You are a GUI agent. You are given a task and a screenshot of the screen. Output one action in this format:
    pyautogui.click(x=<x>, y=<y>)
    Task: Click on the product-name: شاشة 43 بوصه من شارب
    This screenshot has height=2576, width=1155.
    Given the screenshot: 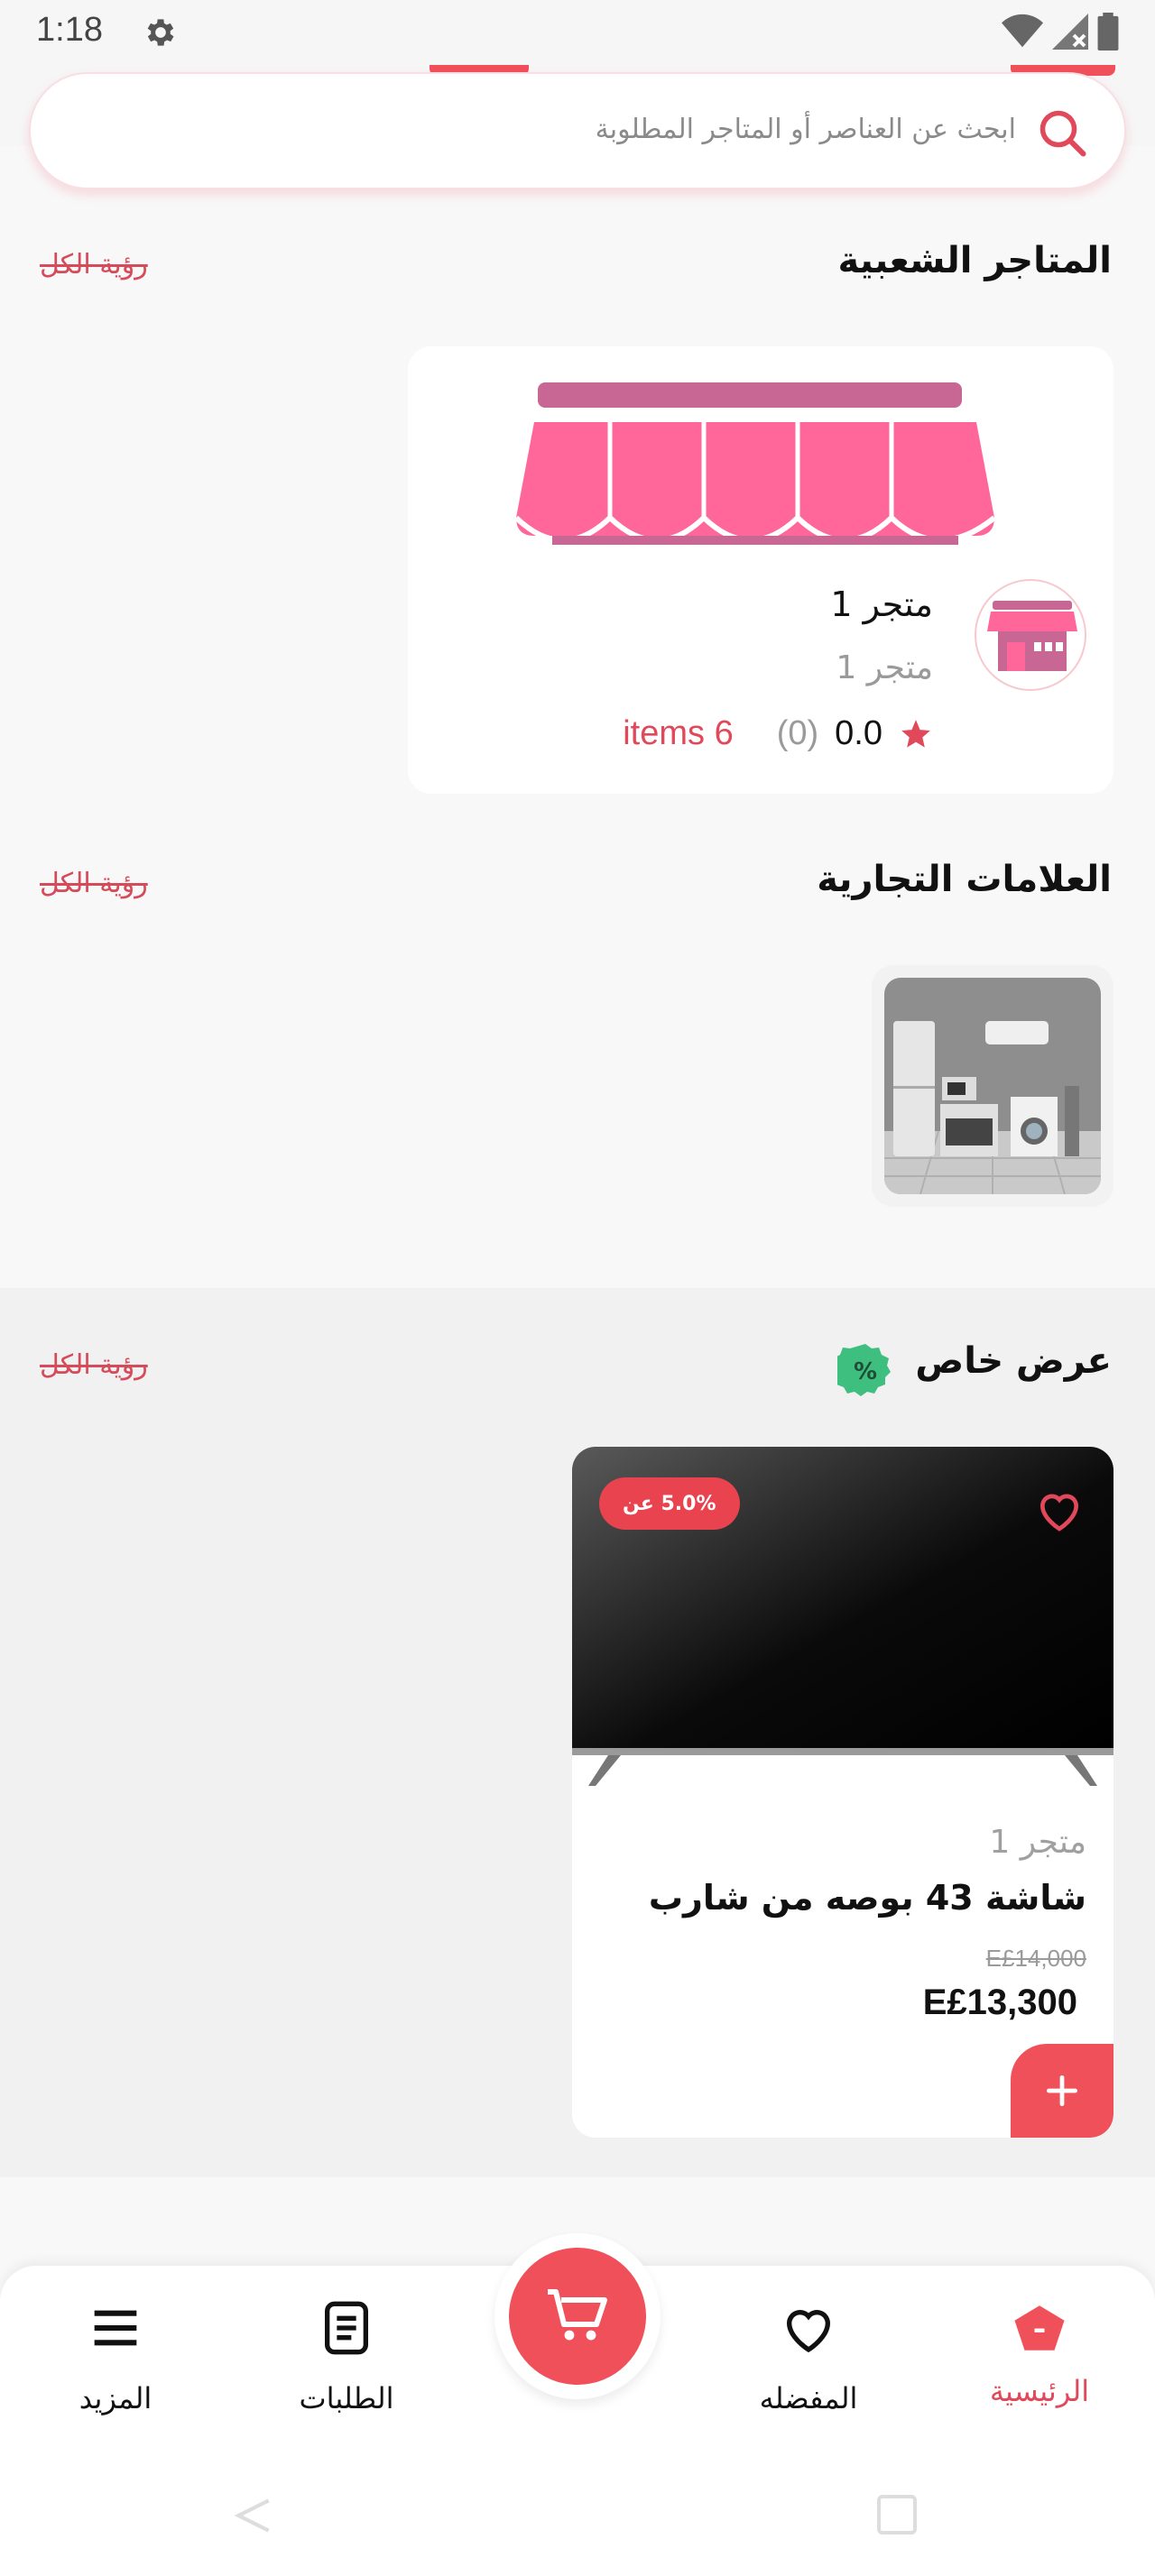 What is the action you would take?
    pyautogui.click(x=867, y=1898)
    